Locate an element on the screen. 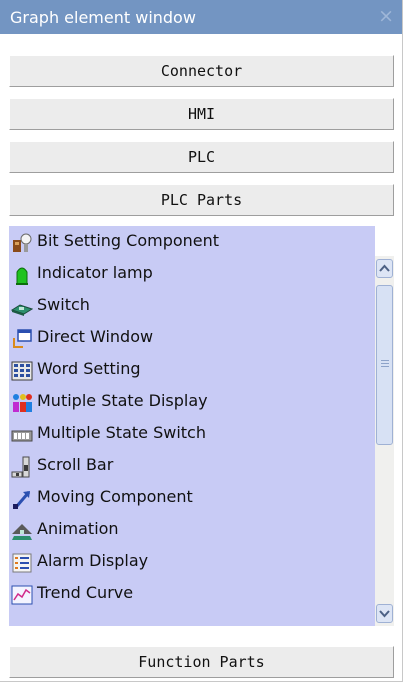 The height and width of the screenshot is (682, 404). close-icon: × is located at coordinates (386, 16).